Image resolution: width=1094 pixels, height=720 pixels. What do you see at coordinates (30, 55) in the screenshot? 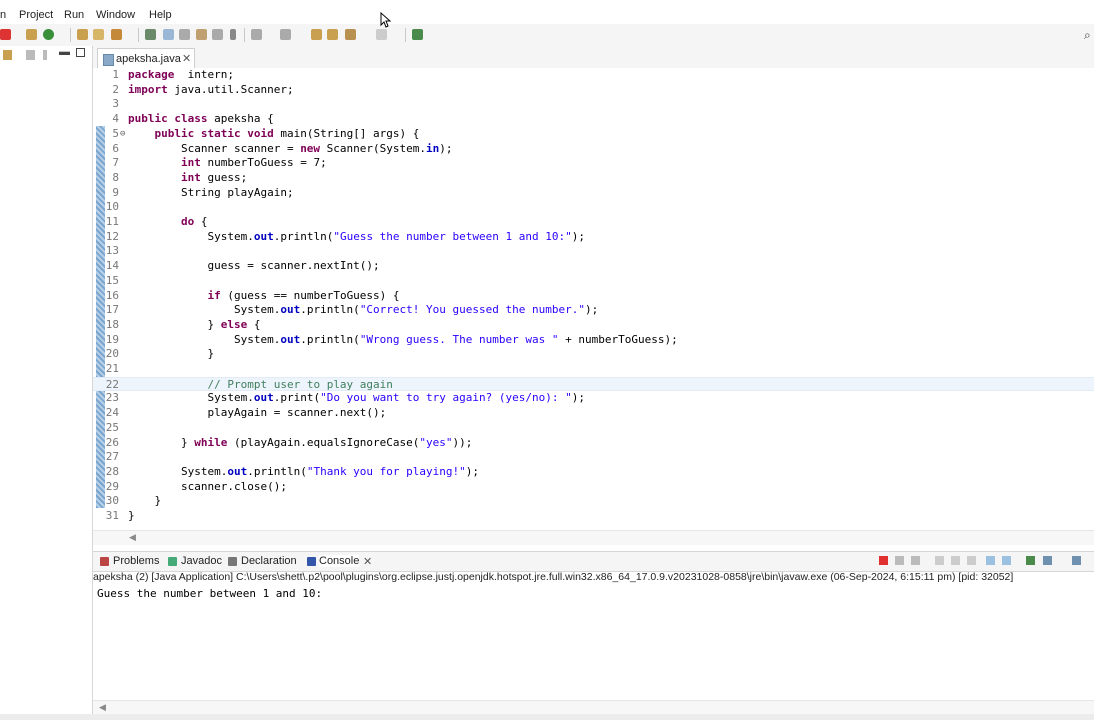
I see `collapse-all-icon` at bounding box center [30, 55].